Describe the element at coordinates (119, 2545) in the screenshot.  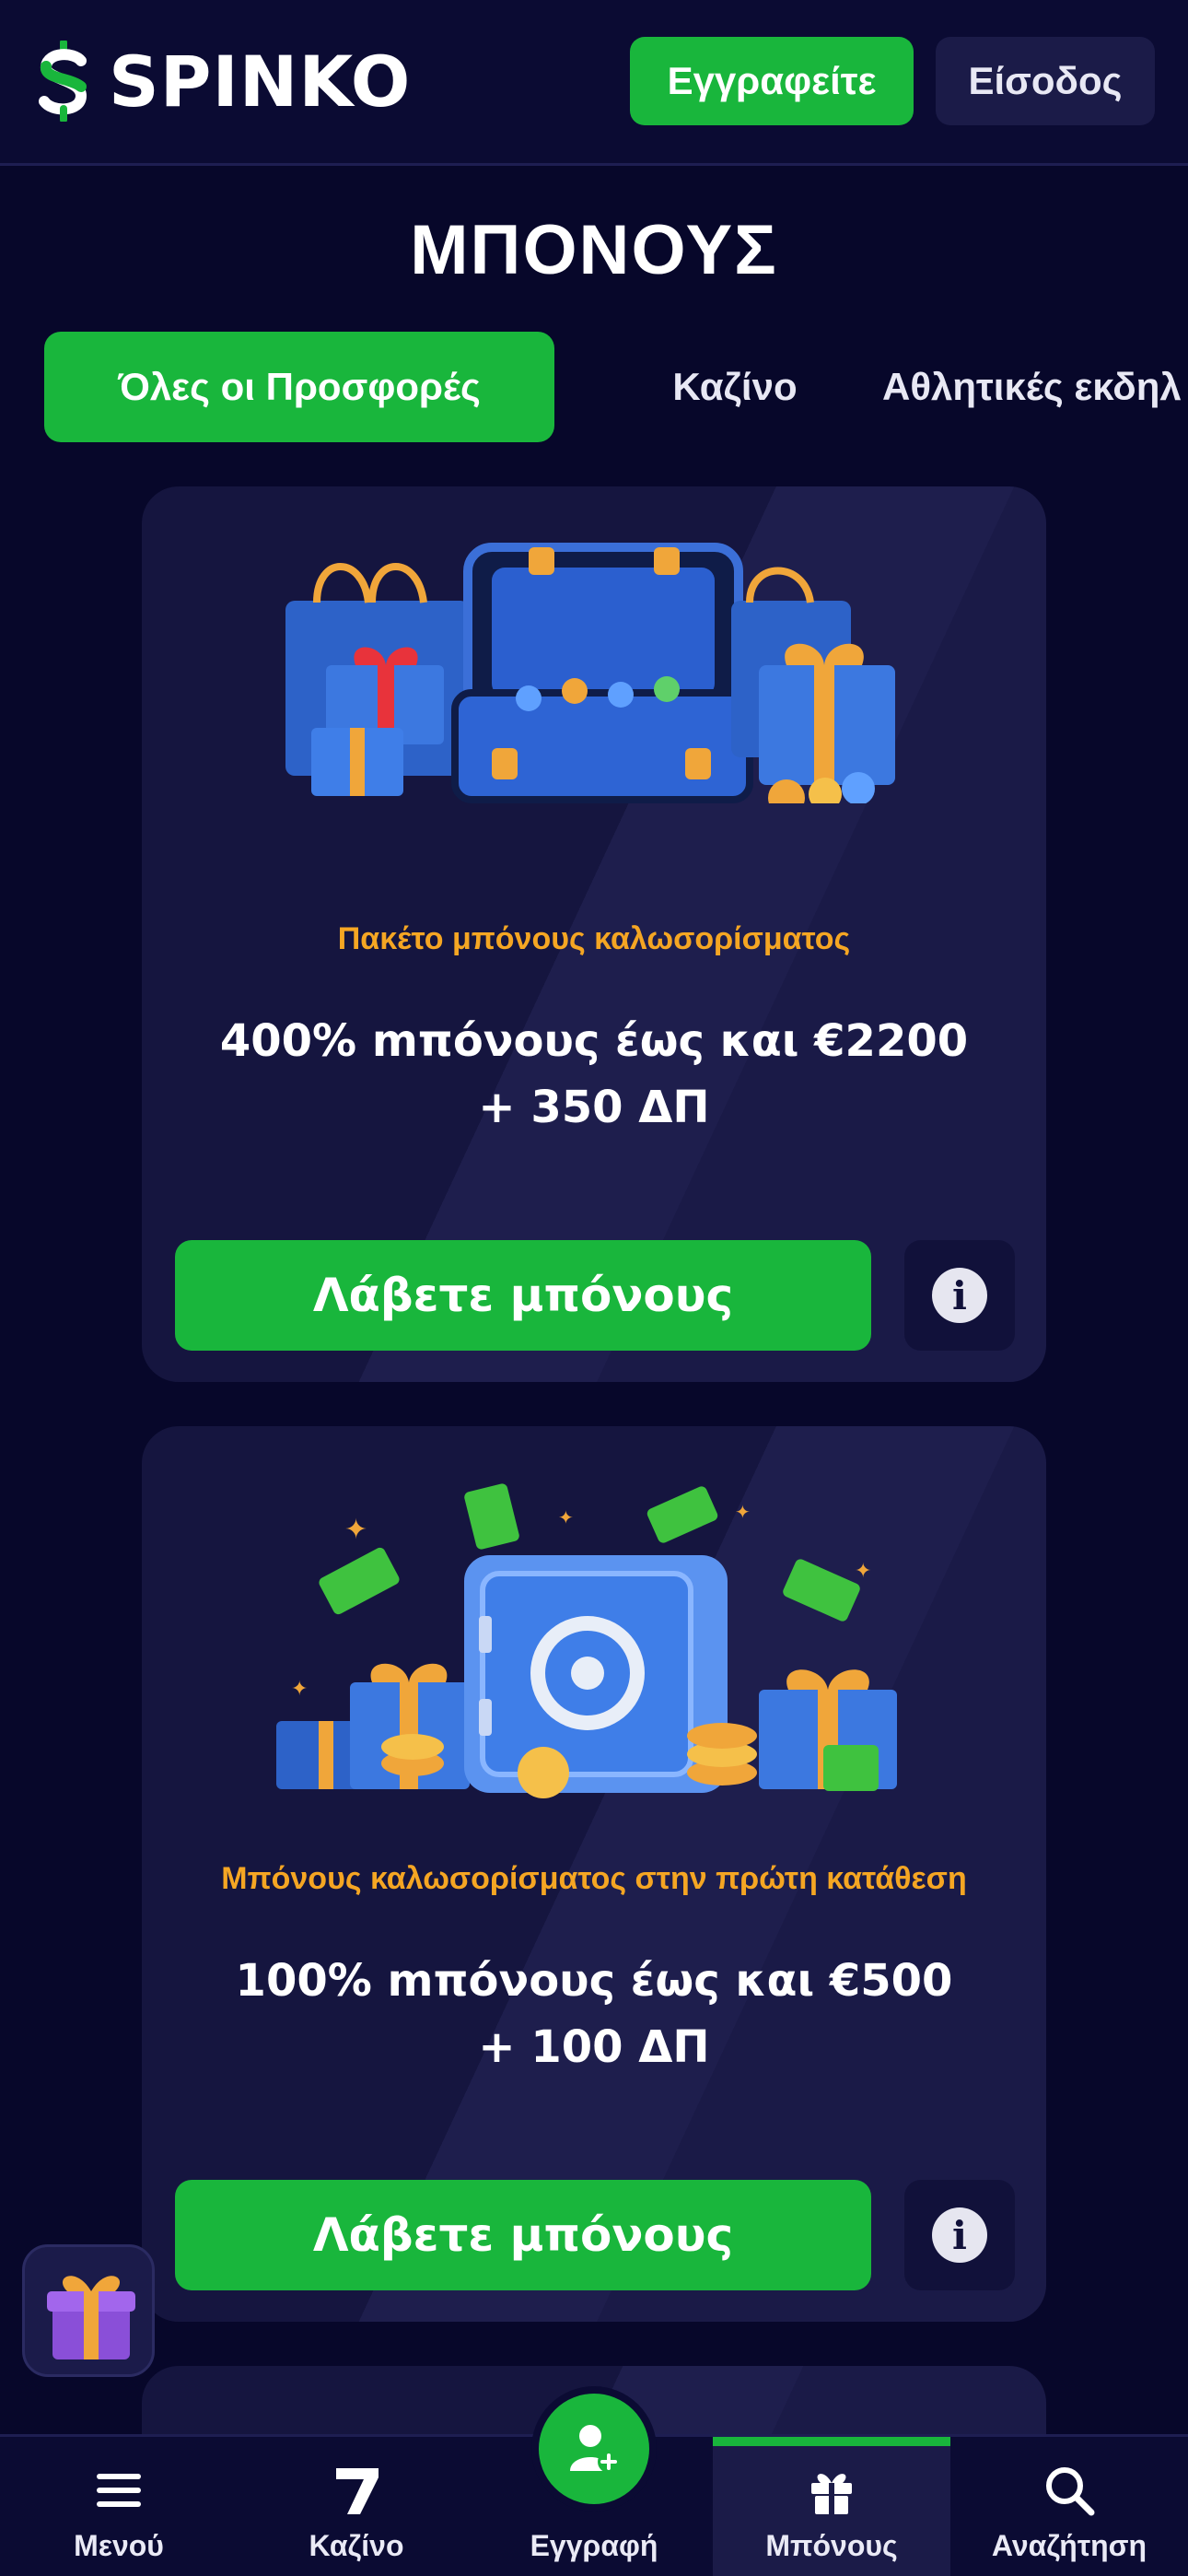
I see `nav-menu-label: Μενού` at that location.